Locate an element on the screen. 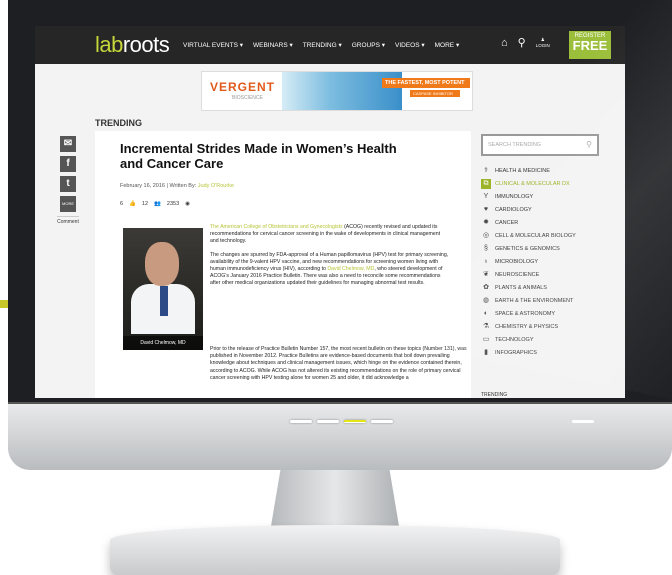  bar-chart-icon: ▮ is located at coordinates (486, 352).